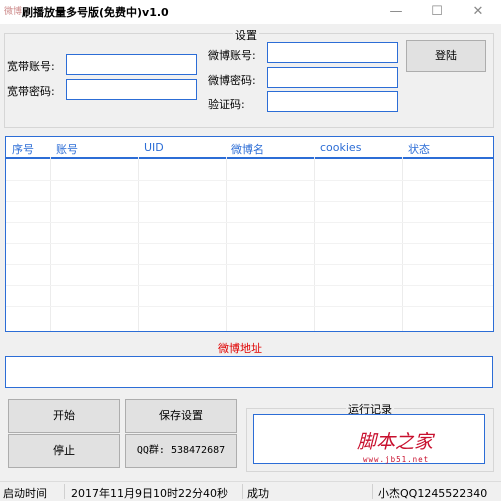  What do you see at coordinates (396, 12) in the screenshot?
I see `minimize-icon: —` at bounding box center [396, 12].